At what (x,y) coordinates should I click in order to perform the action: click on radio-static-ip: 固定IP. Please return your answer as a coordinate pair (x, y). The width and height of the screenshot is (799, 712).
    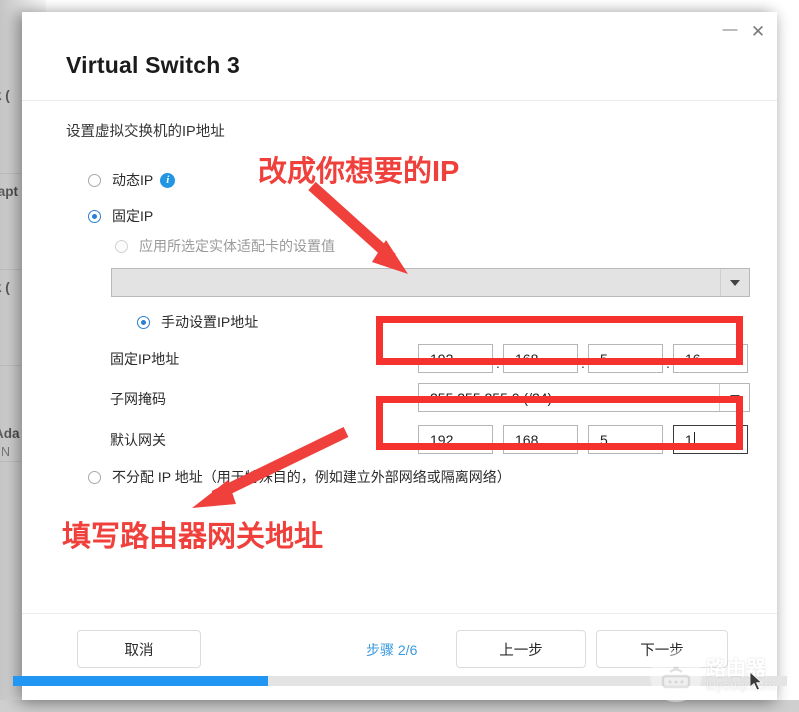
    Looking at the image, I should click on (120, 216).